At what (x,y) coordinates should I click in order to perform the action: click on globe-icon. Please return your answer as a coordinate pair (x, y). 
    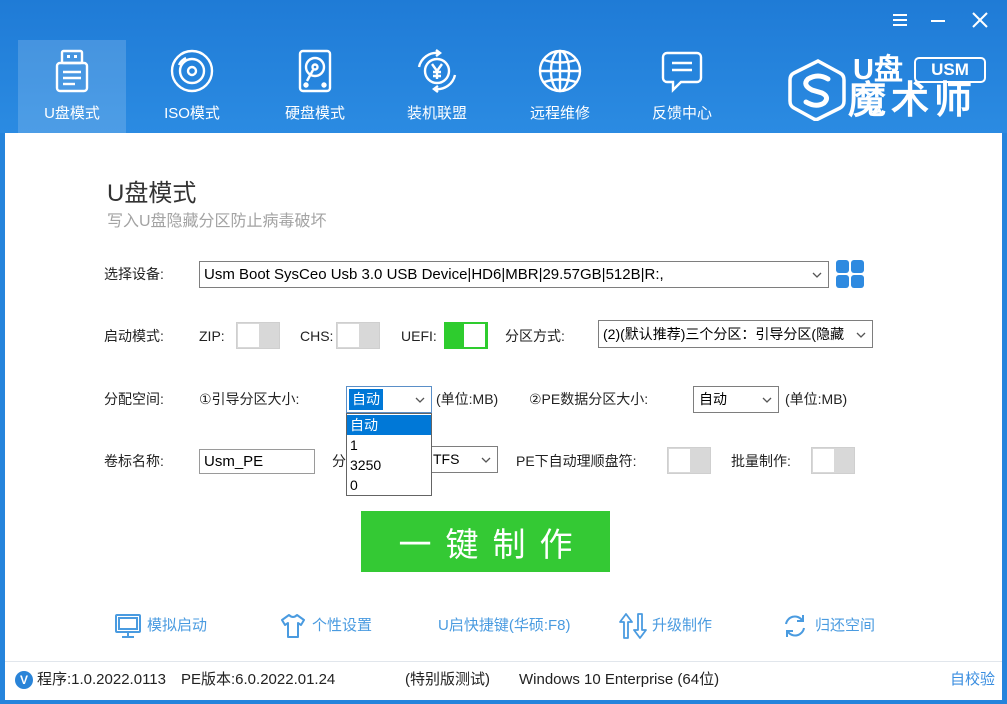
    Looking at the image, I should click on (560, 71).